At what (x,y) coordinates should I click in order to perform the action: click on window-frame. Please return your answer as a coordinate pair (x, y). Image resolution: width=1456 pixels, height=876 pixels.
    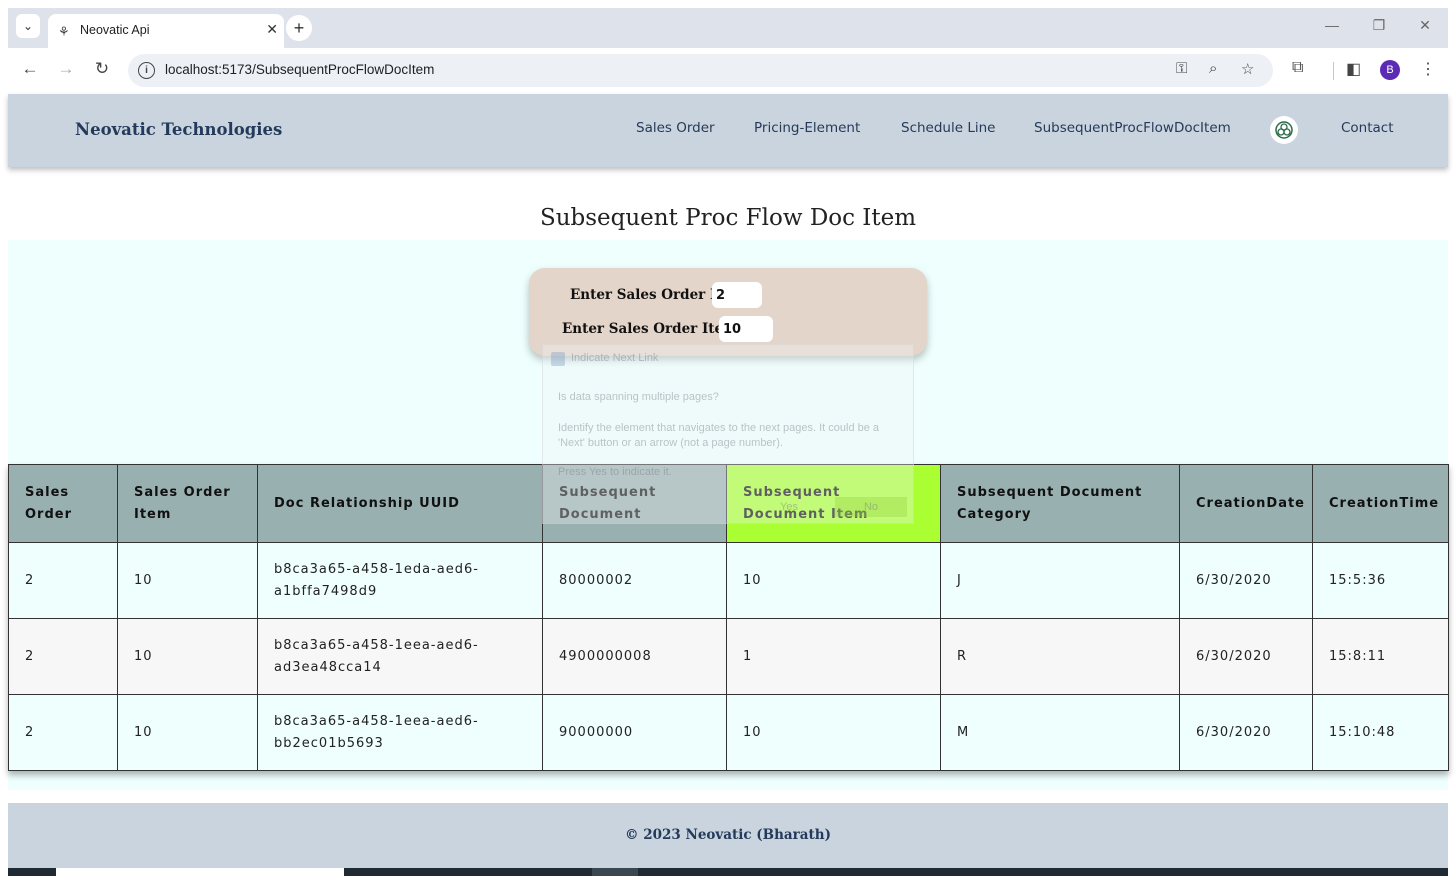
    Looking at the image, I should click on (728, 4).